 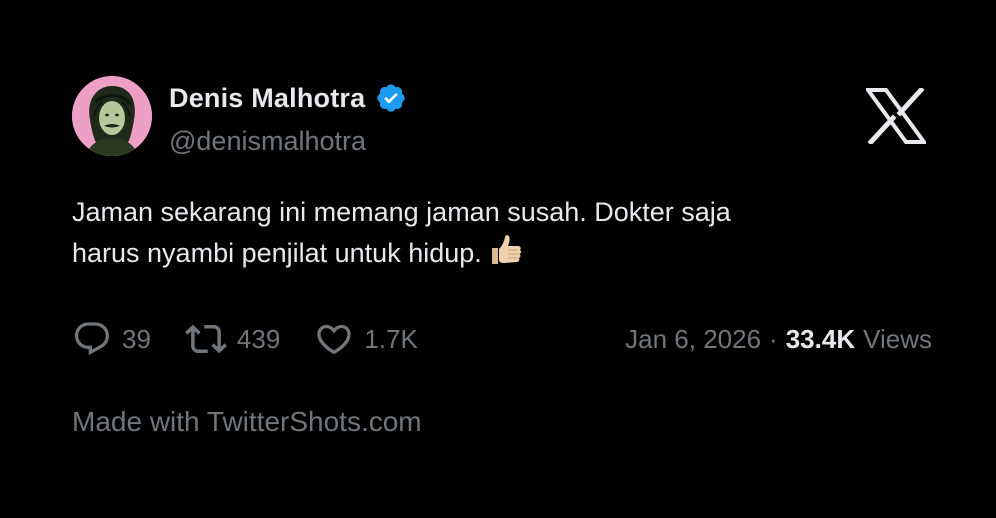 What do you see at coordinates (232, 339) in the screenshot?
I see `retweet-button: 439` at bounding box center [232, 339].